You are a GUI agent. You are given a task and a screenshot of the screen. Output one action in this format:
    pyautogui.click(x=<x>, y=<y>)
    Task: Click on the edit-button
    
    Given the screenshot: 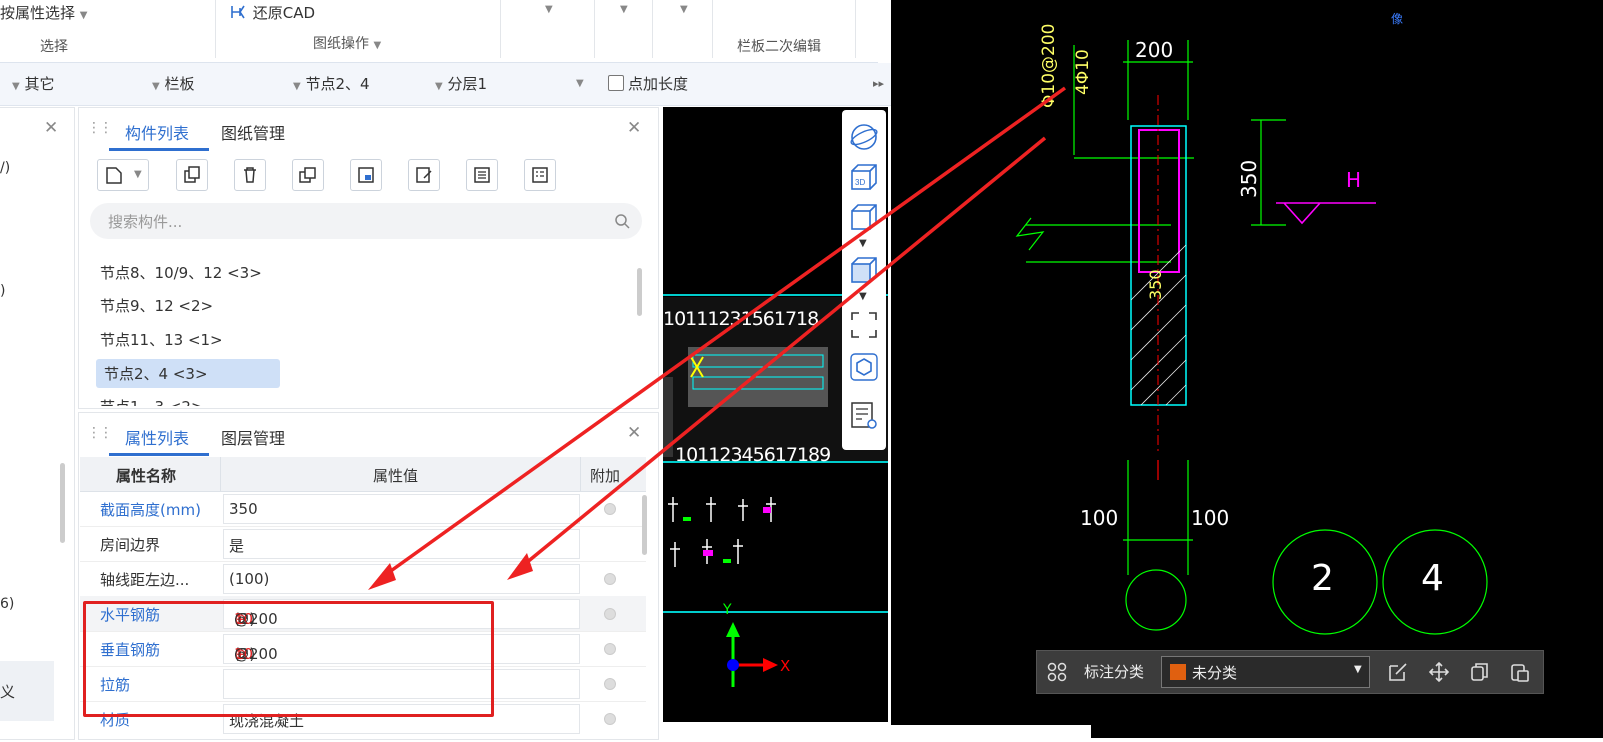 What is the action you would take?
    pyautogui.click(x=424, y=175)
    